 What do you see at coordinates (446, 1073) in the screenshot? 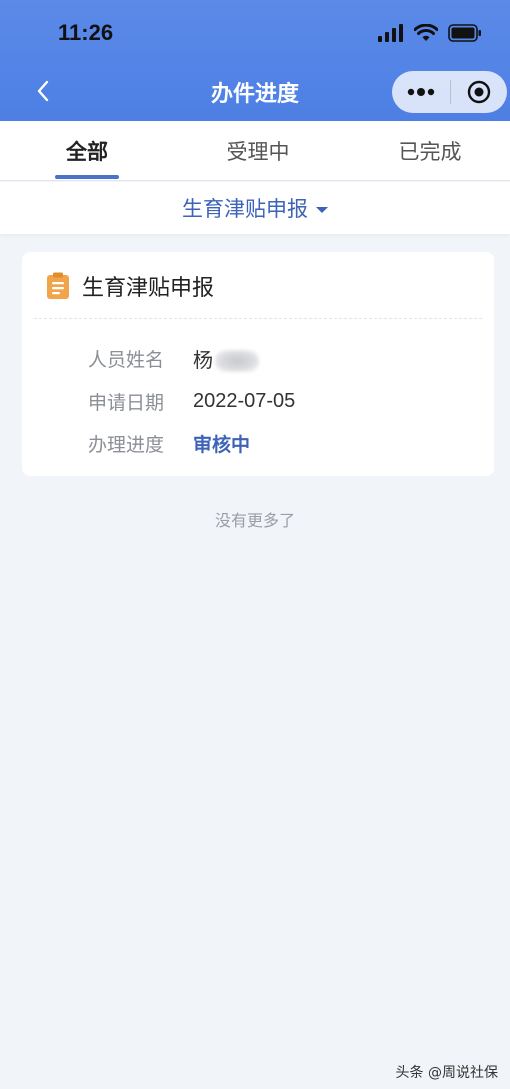
I see `watermark: 头条 @周说社保` at bounding box center [446, 1073].